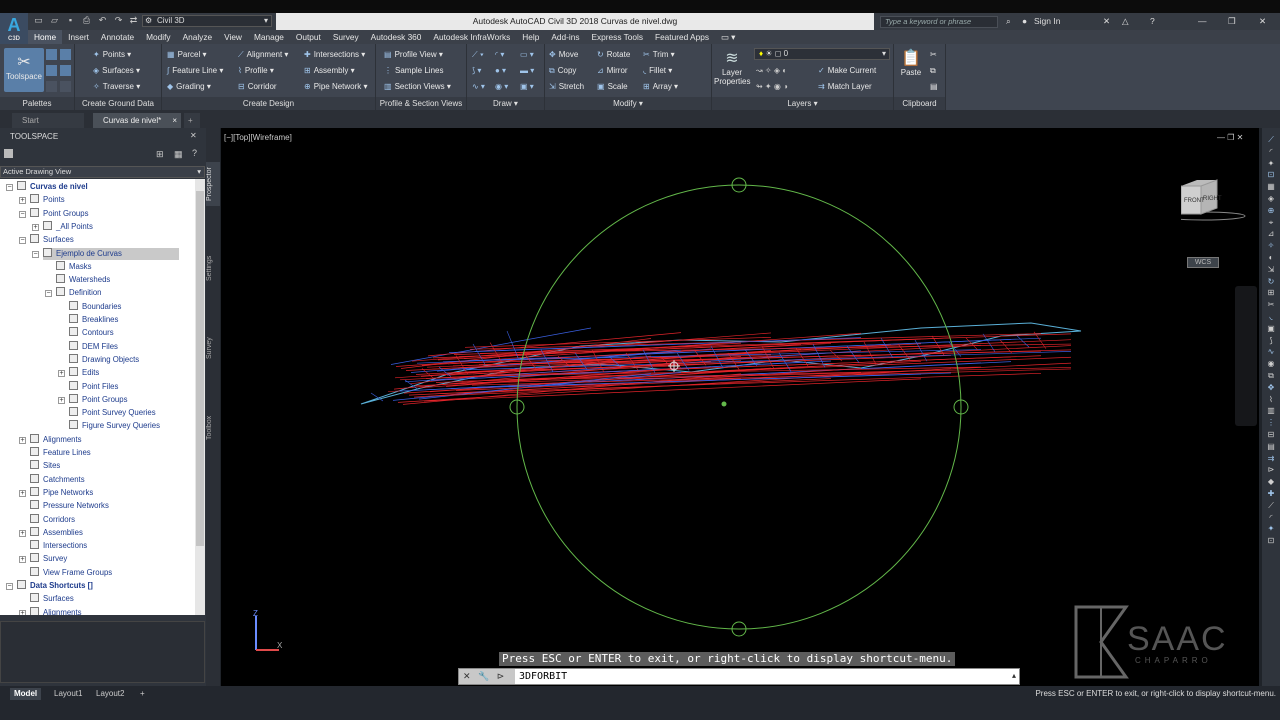 Image resolution: width=1280 pixels, height=720 pixels. Describe the element at coordinates (543, 676) in the screenshot. I see `command-input: 3DFORBIT` at that location.